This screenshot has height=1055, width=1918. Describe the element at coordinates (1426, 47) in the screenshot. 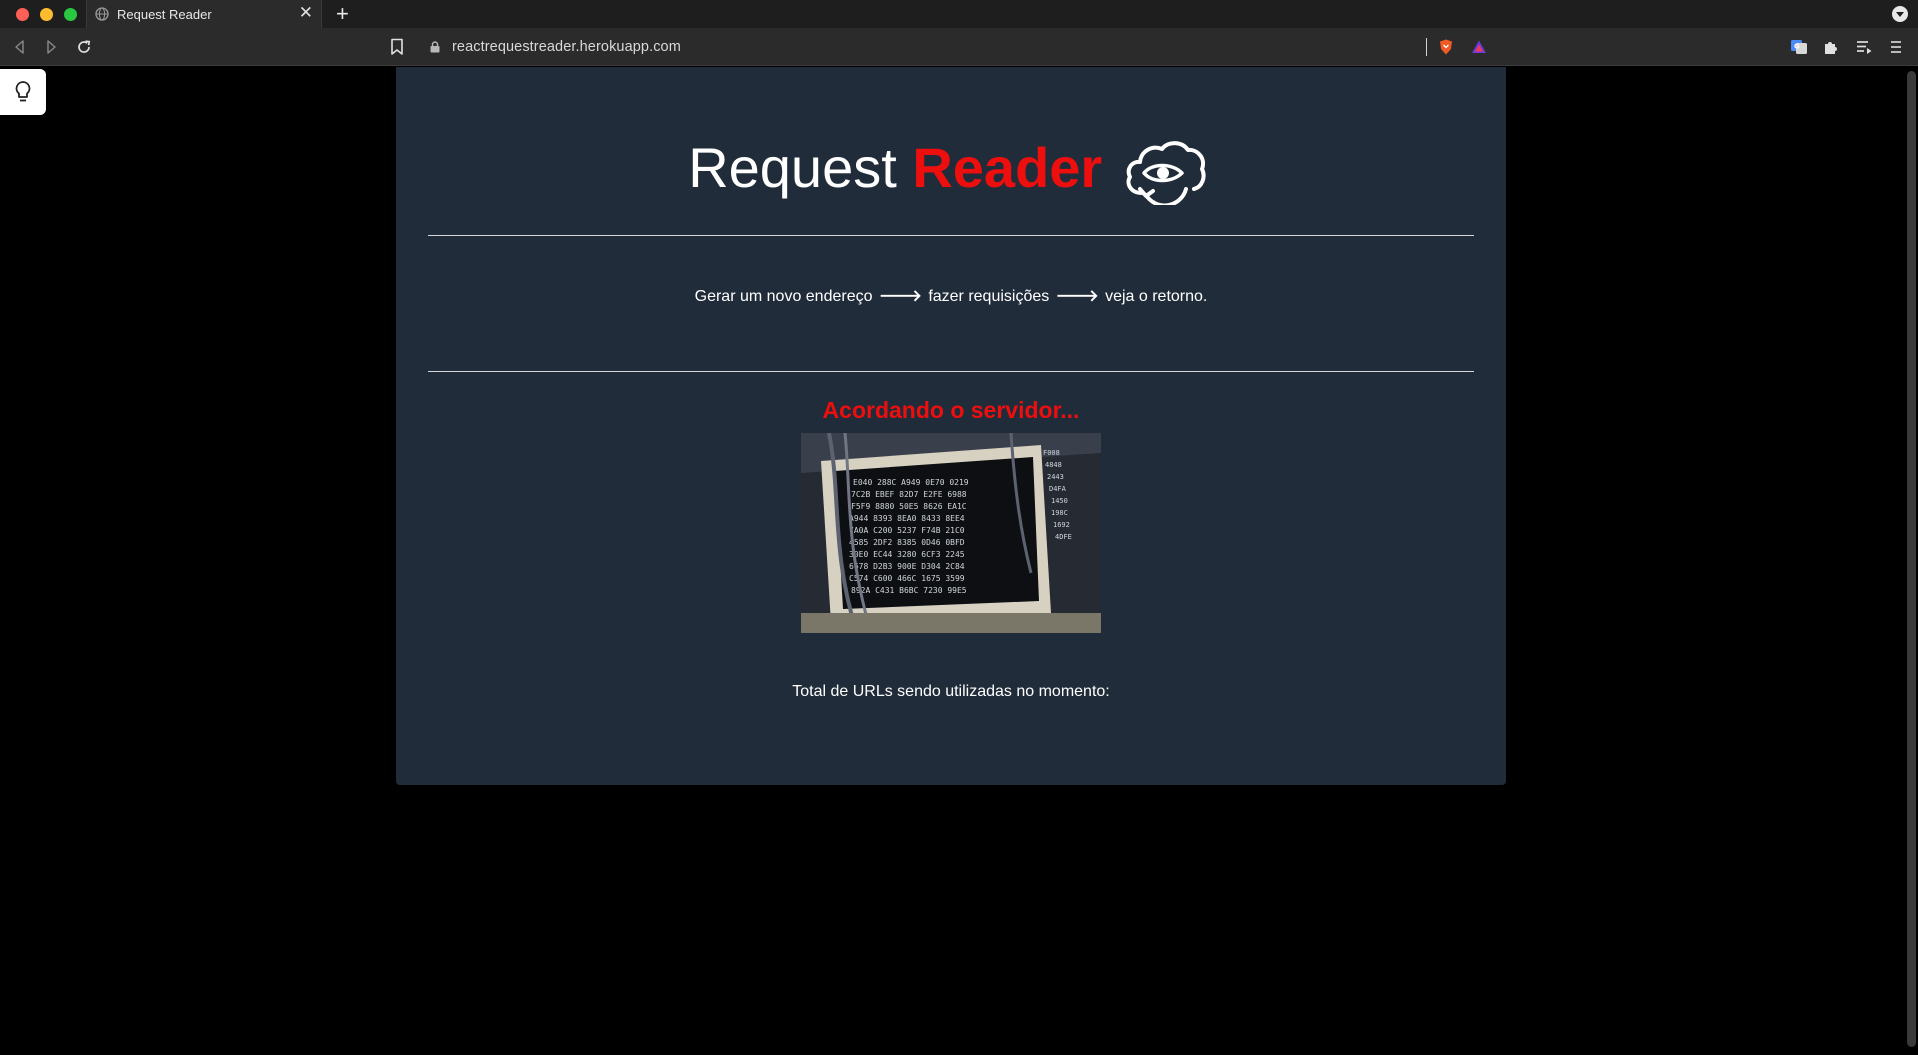

I see `toolbar-divider` at that location.